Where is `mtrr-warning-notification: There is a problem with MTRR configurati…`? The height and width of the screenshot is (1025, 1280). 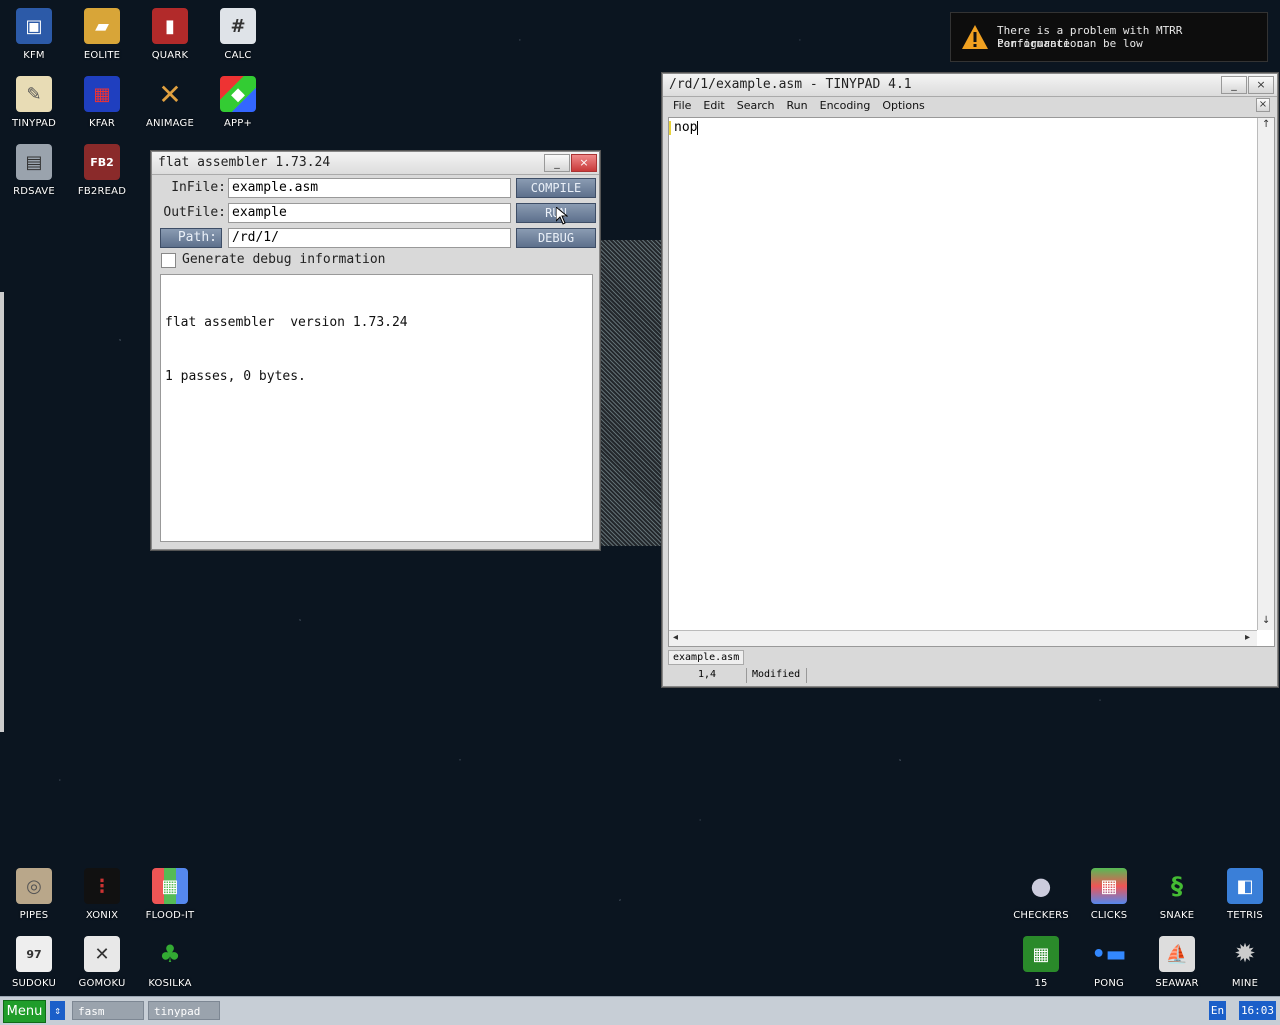
mtrr-warning-notification: There is a problem with MTRR configurati… is located at coordinates (1109, 37).